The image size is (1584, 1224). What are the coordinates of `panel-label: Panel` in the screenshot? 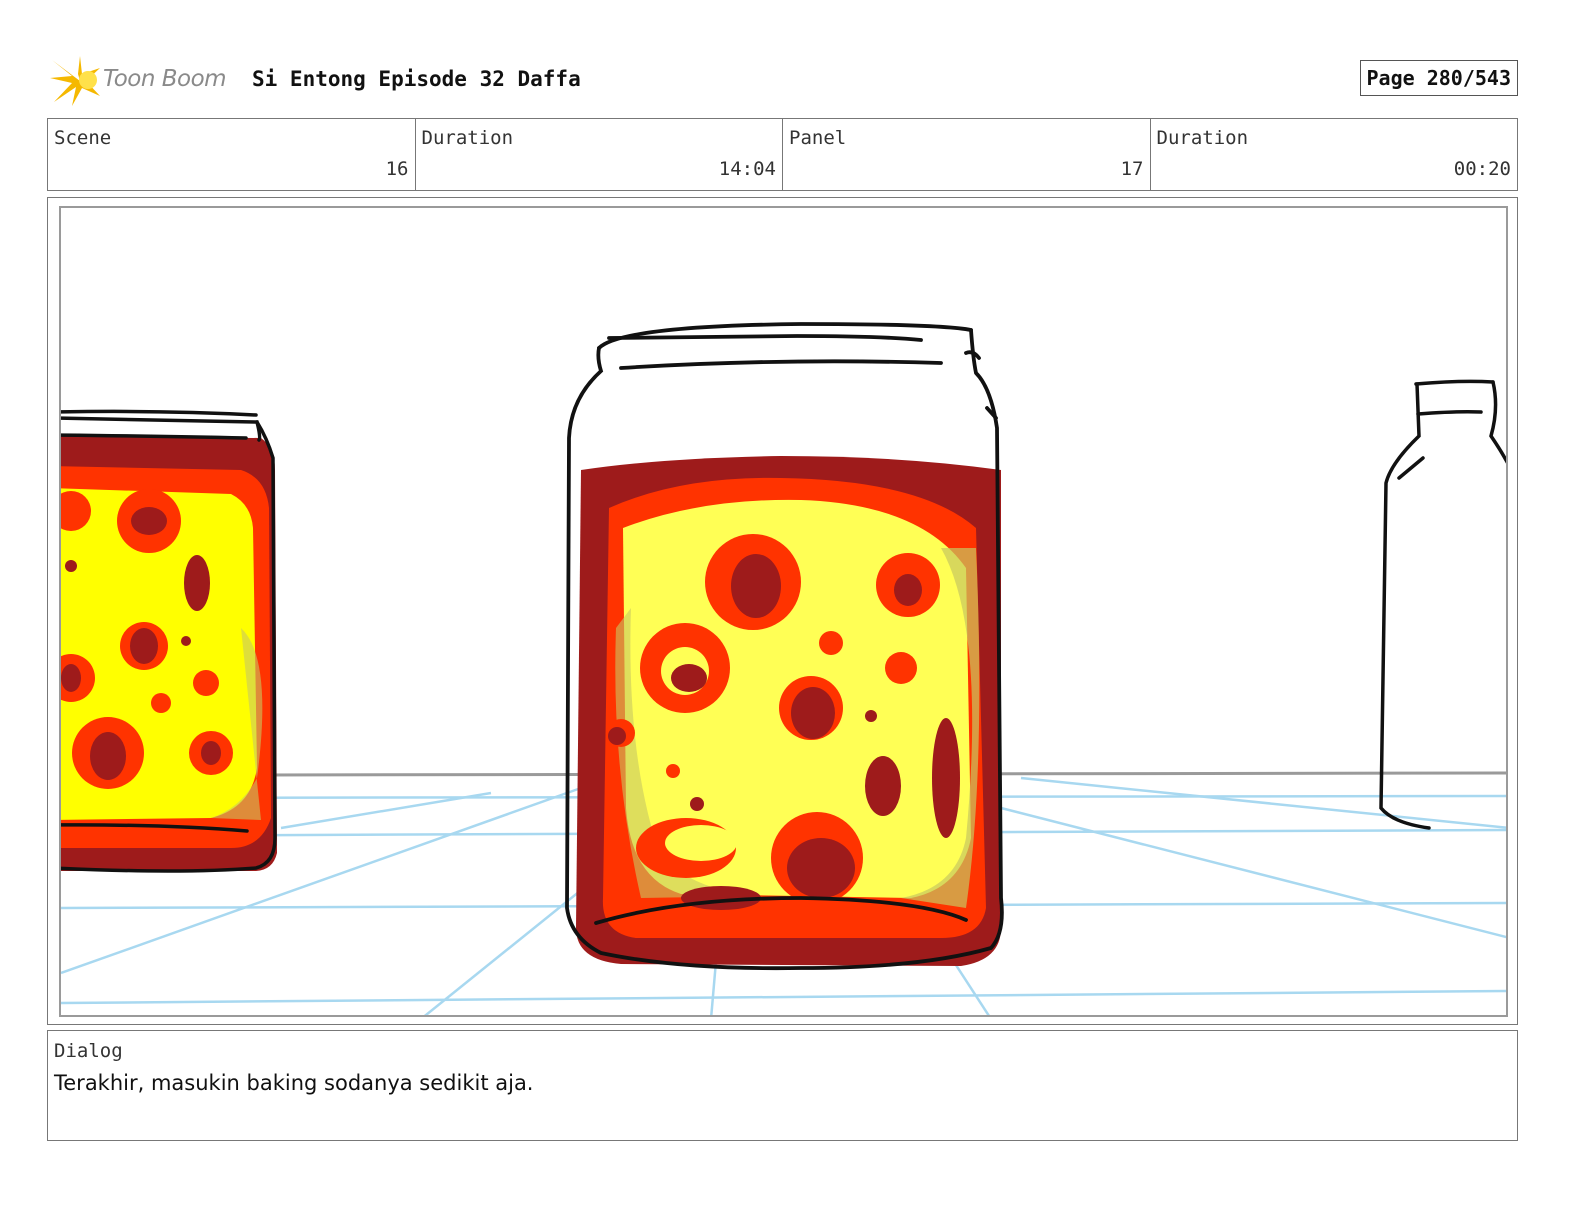 It's located at (818, 138).